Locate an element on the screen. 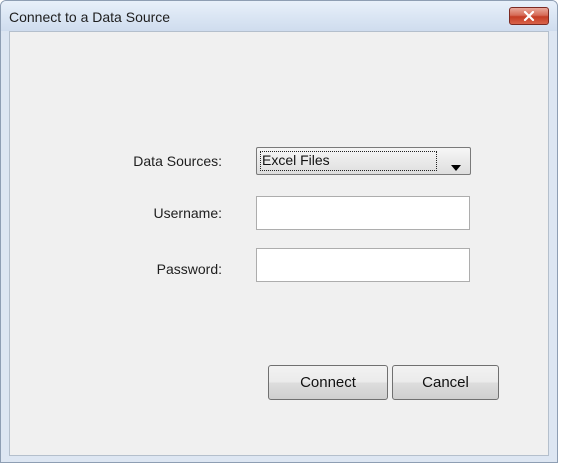 The height and width of the screenshot is (466, 561). password-input is located at coordinates (363, 265).